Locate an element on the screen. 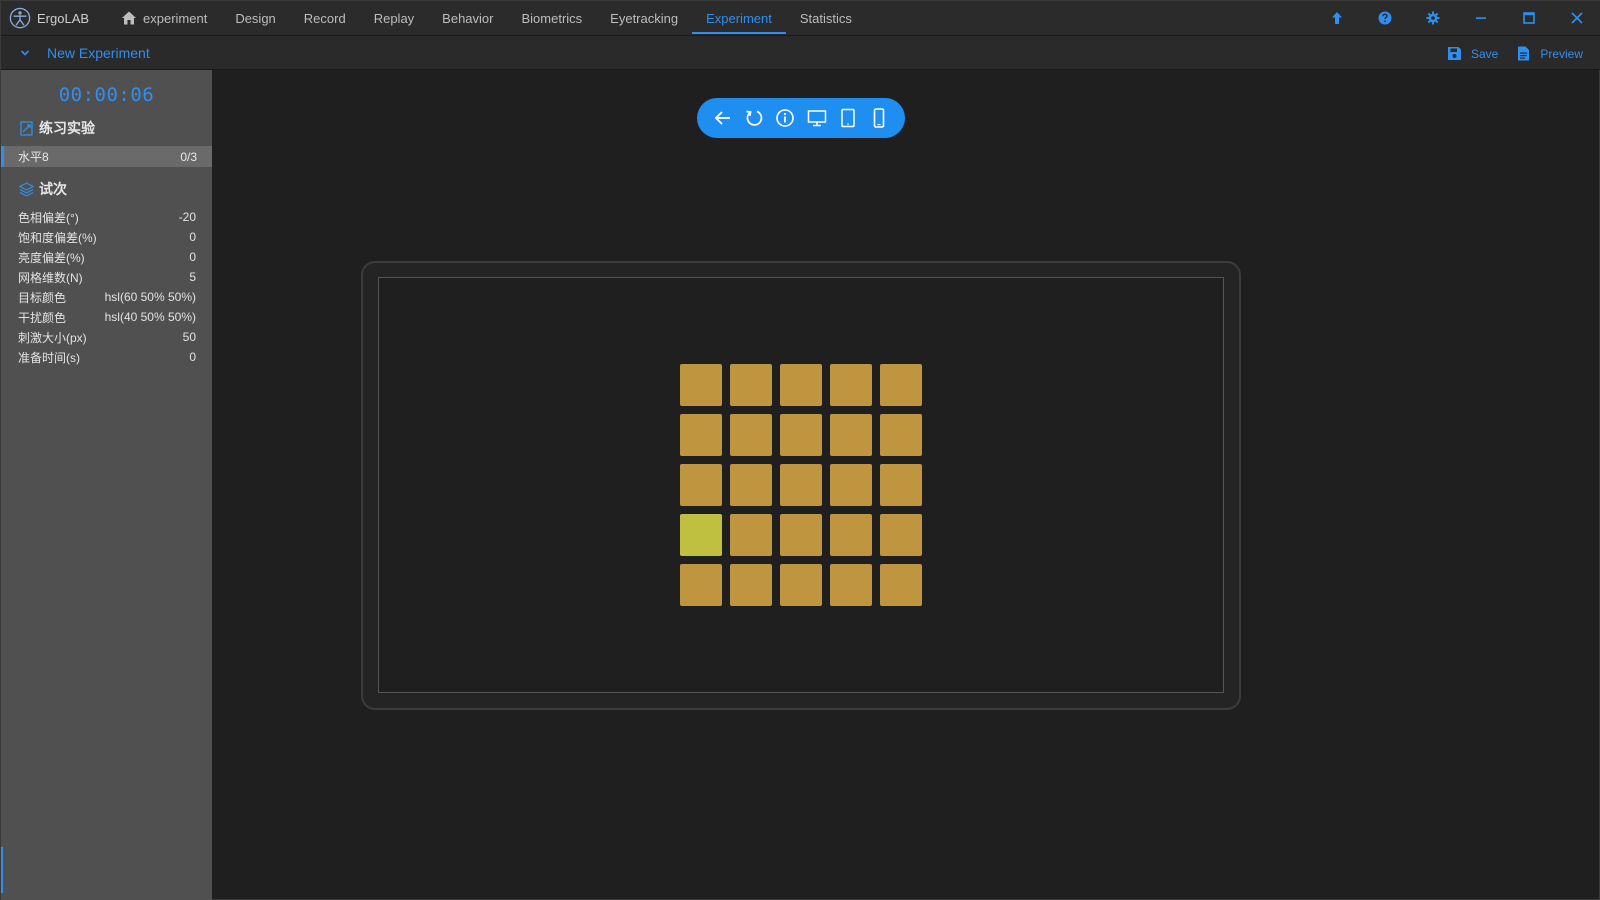  refresh-button is located at coordinates (754, 118).